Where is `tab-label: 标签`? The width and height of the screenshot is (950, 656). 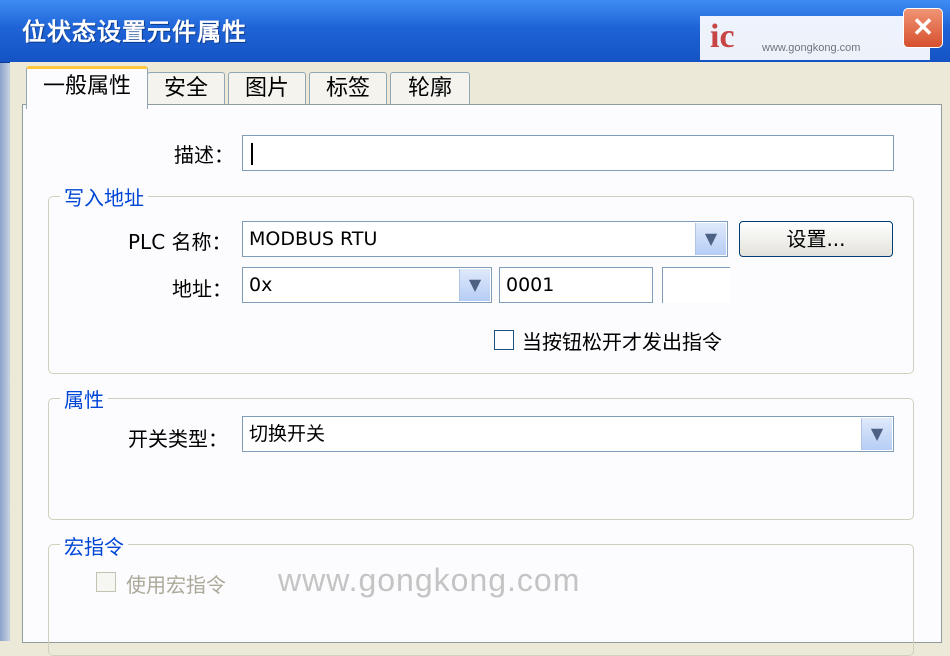
tab-label: 标签 is located at coordinates (348, 88).